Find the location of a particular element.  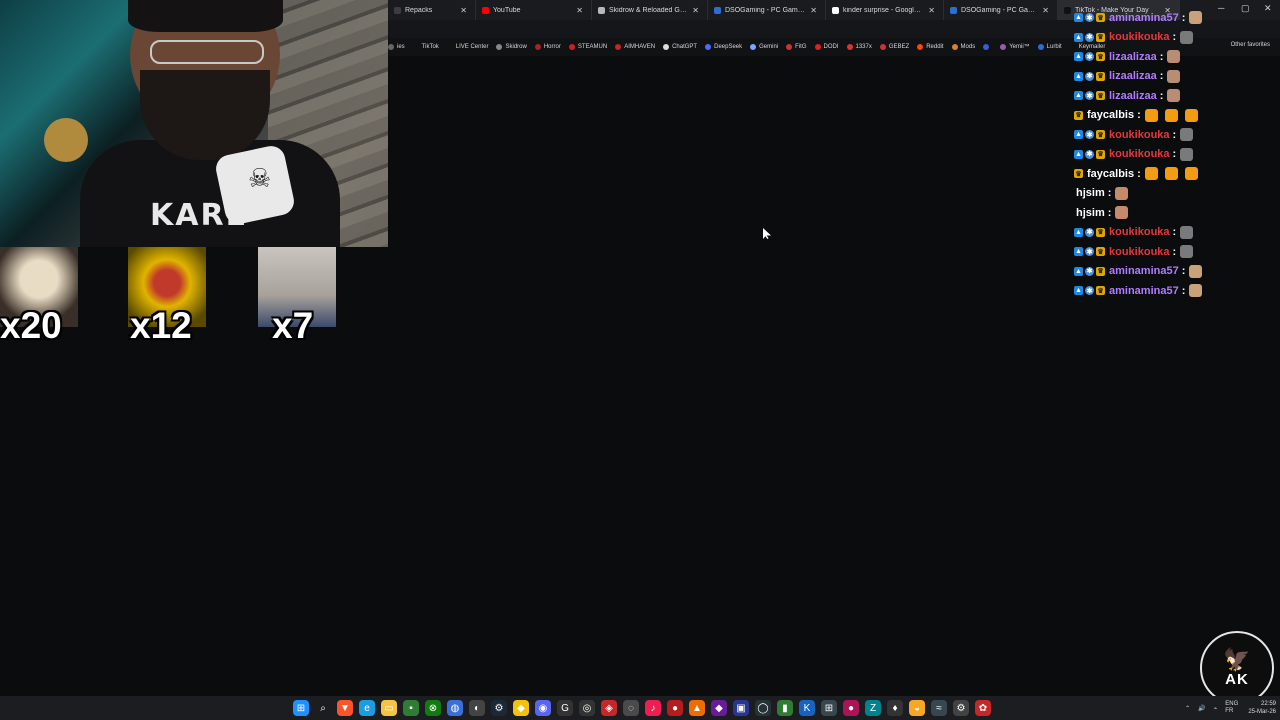

app-circle-icon: ◐ is located at coordinates (477, 708).